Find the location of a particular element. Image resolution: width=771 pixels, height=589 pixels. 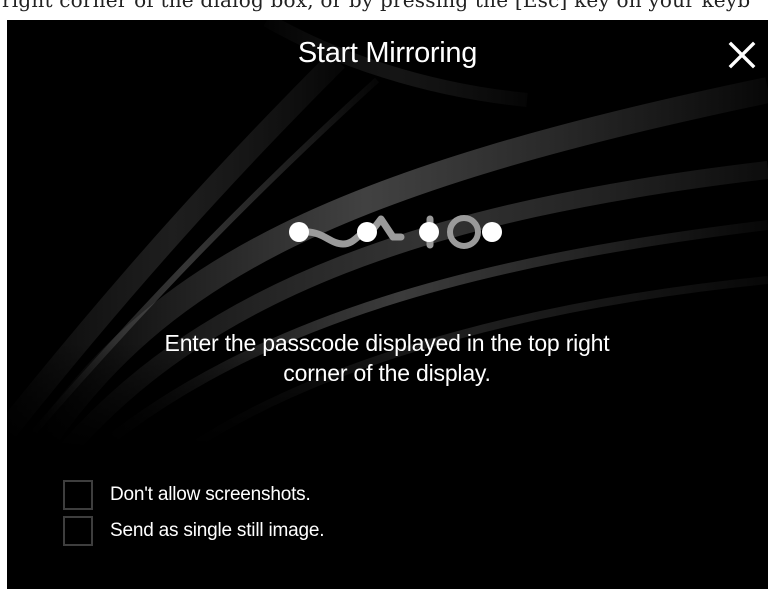

send-single-still-image-checkbox is located at coordinates (78, 531).